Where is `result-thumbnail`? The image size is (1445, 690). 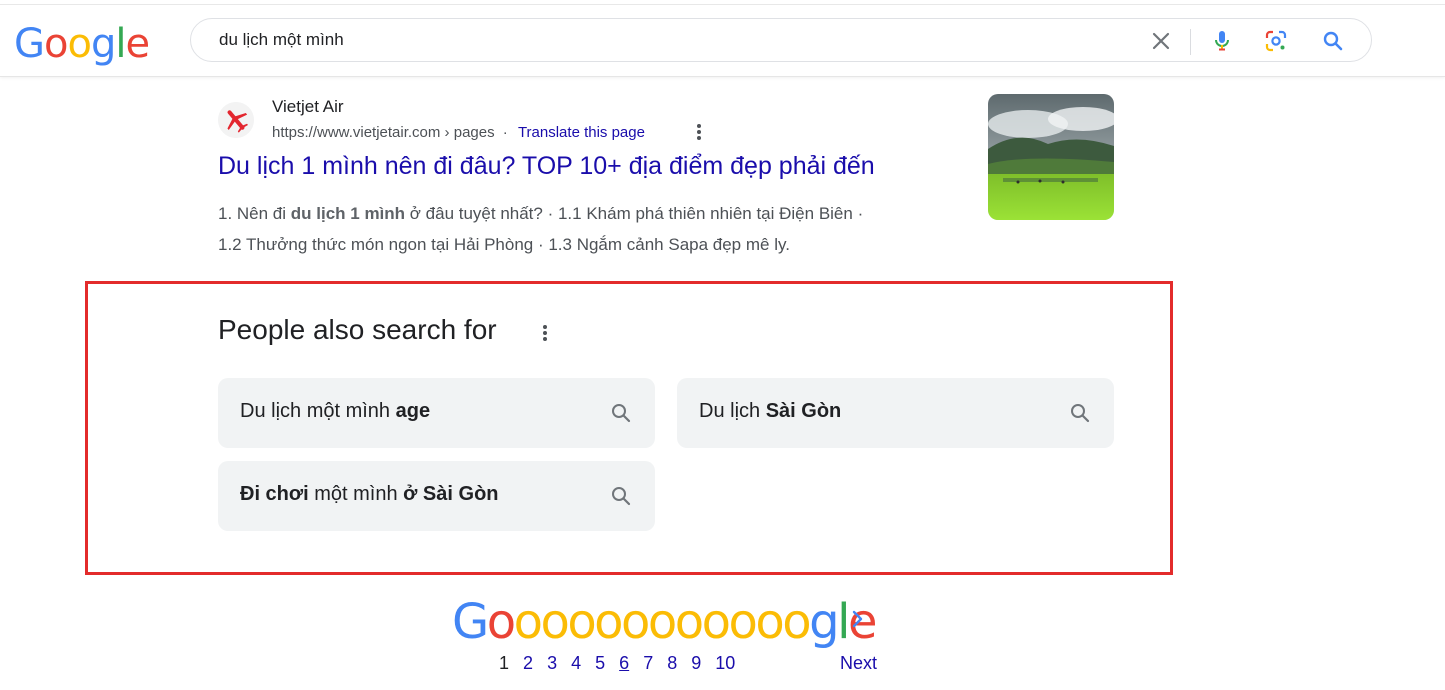 result-thumbnail is located at coordinates (1051, 157).